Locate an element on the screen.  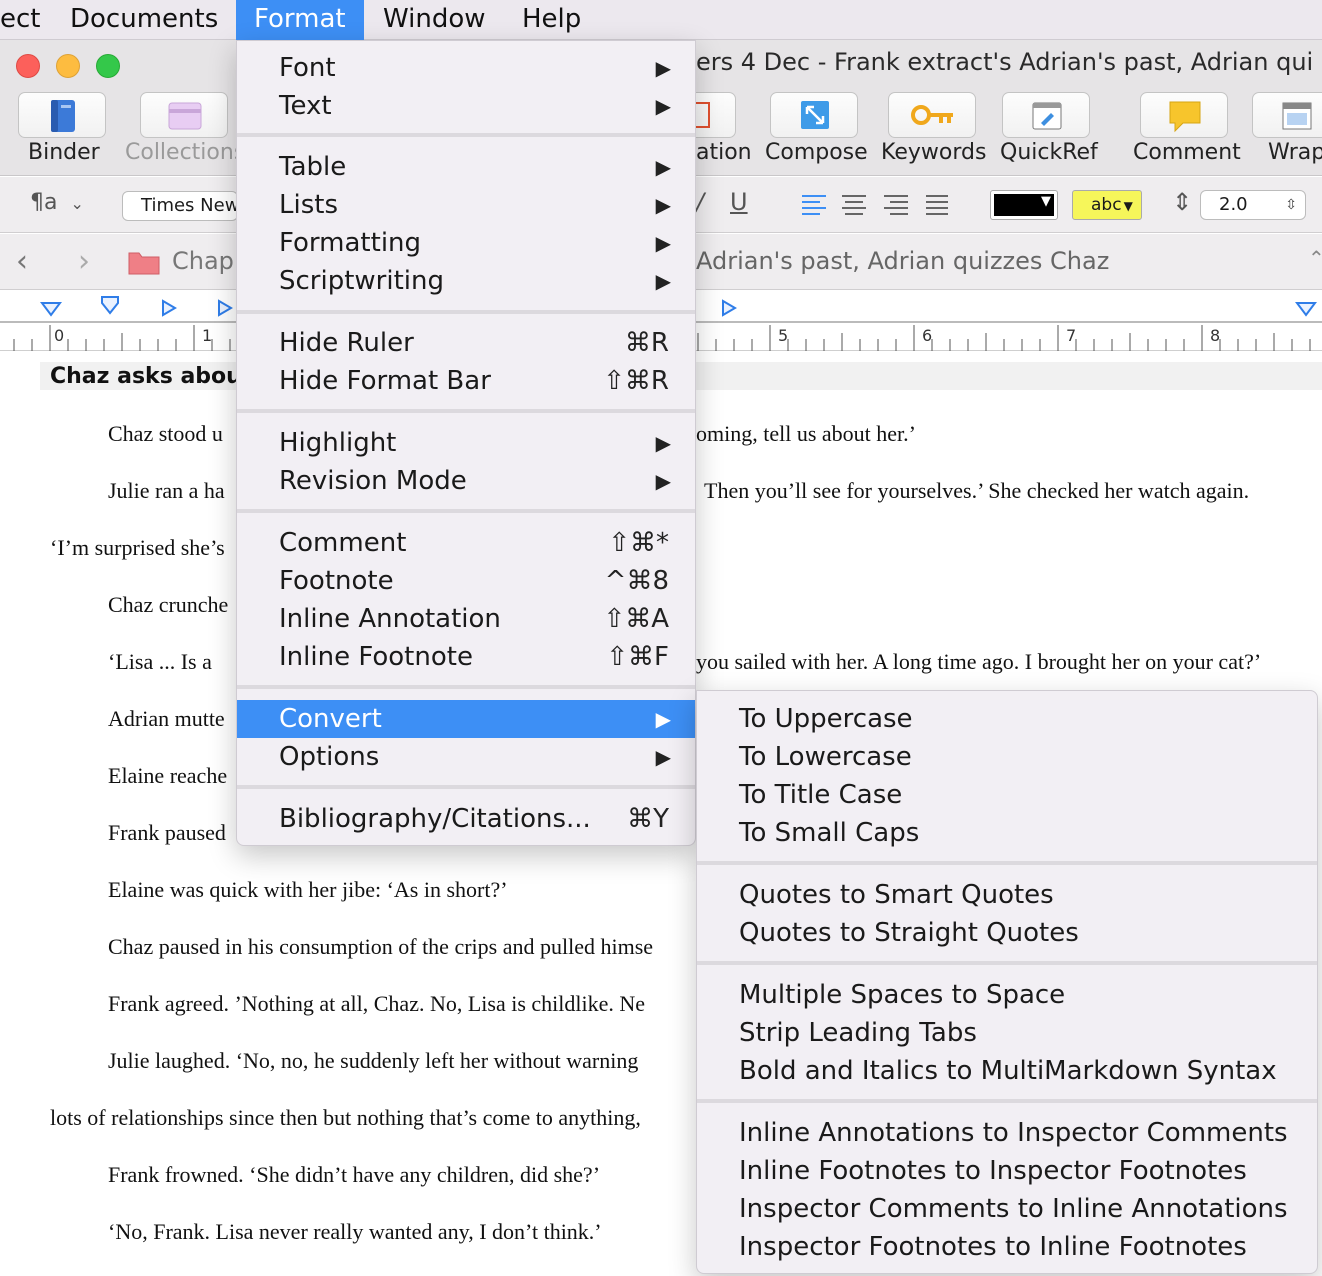
menu-item-bold-italics-mmd: Bold and Italics to MultiMarkdown Syntax is located at coordinates (1007, 1071).